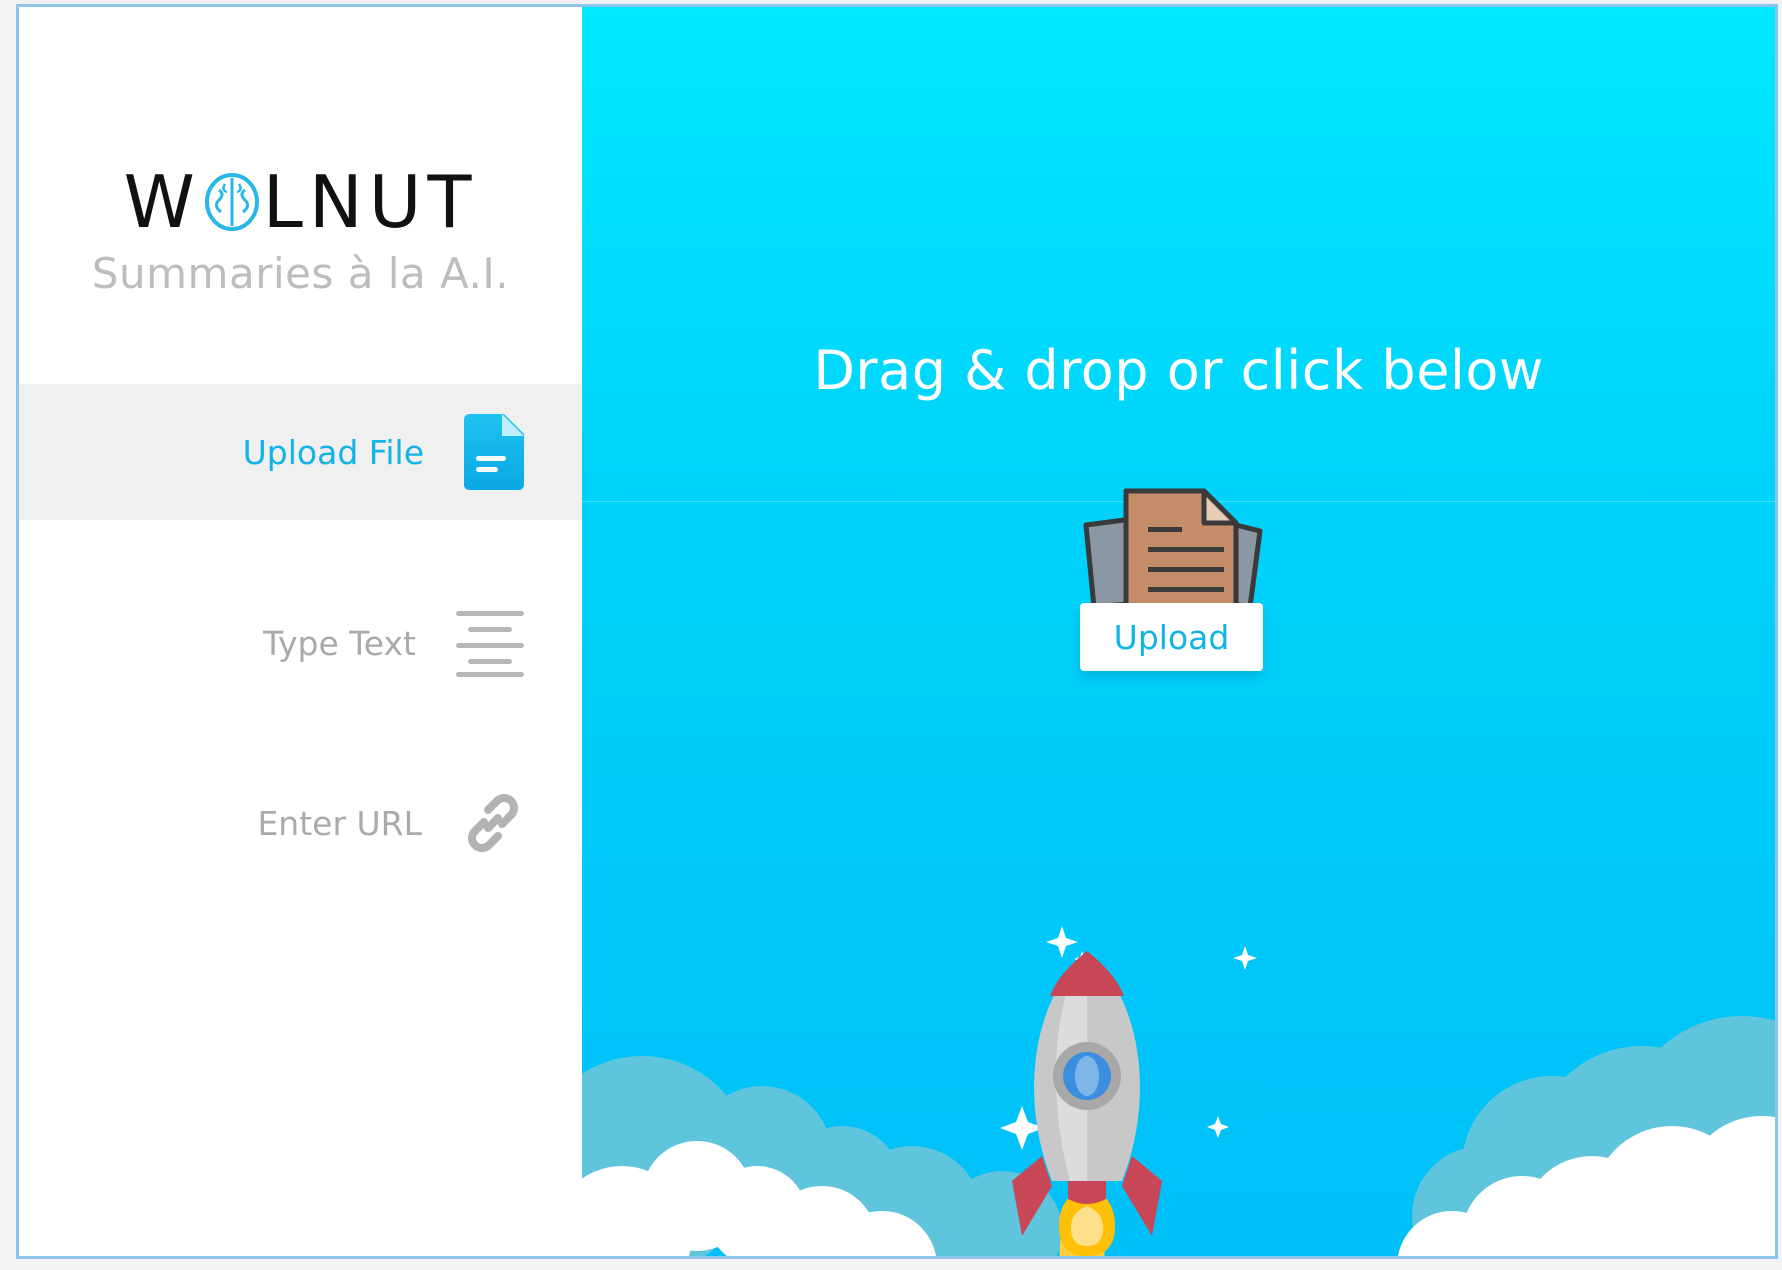  What do you see at coordinates (1178, 370) in the screenshot?
I see `dropzone-headline: Drag & drop or click below` at bounding box center [1178, 370].